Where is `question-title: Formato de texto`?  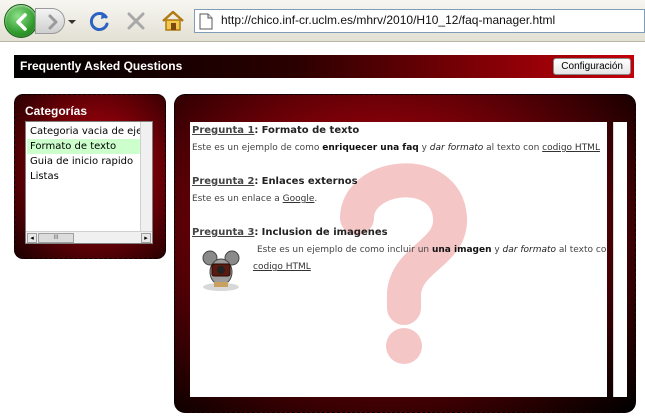
question-title: Formato de texto is located at coordinates (310, 130).